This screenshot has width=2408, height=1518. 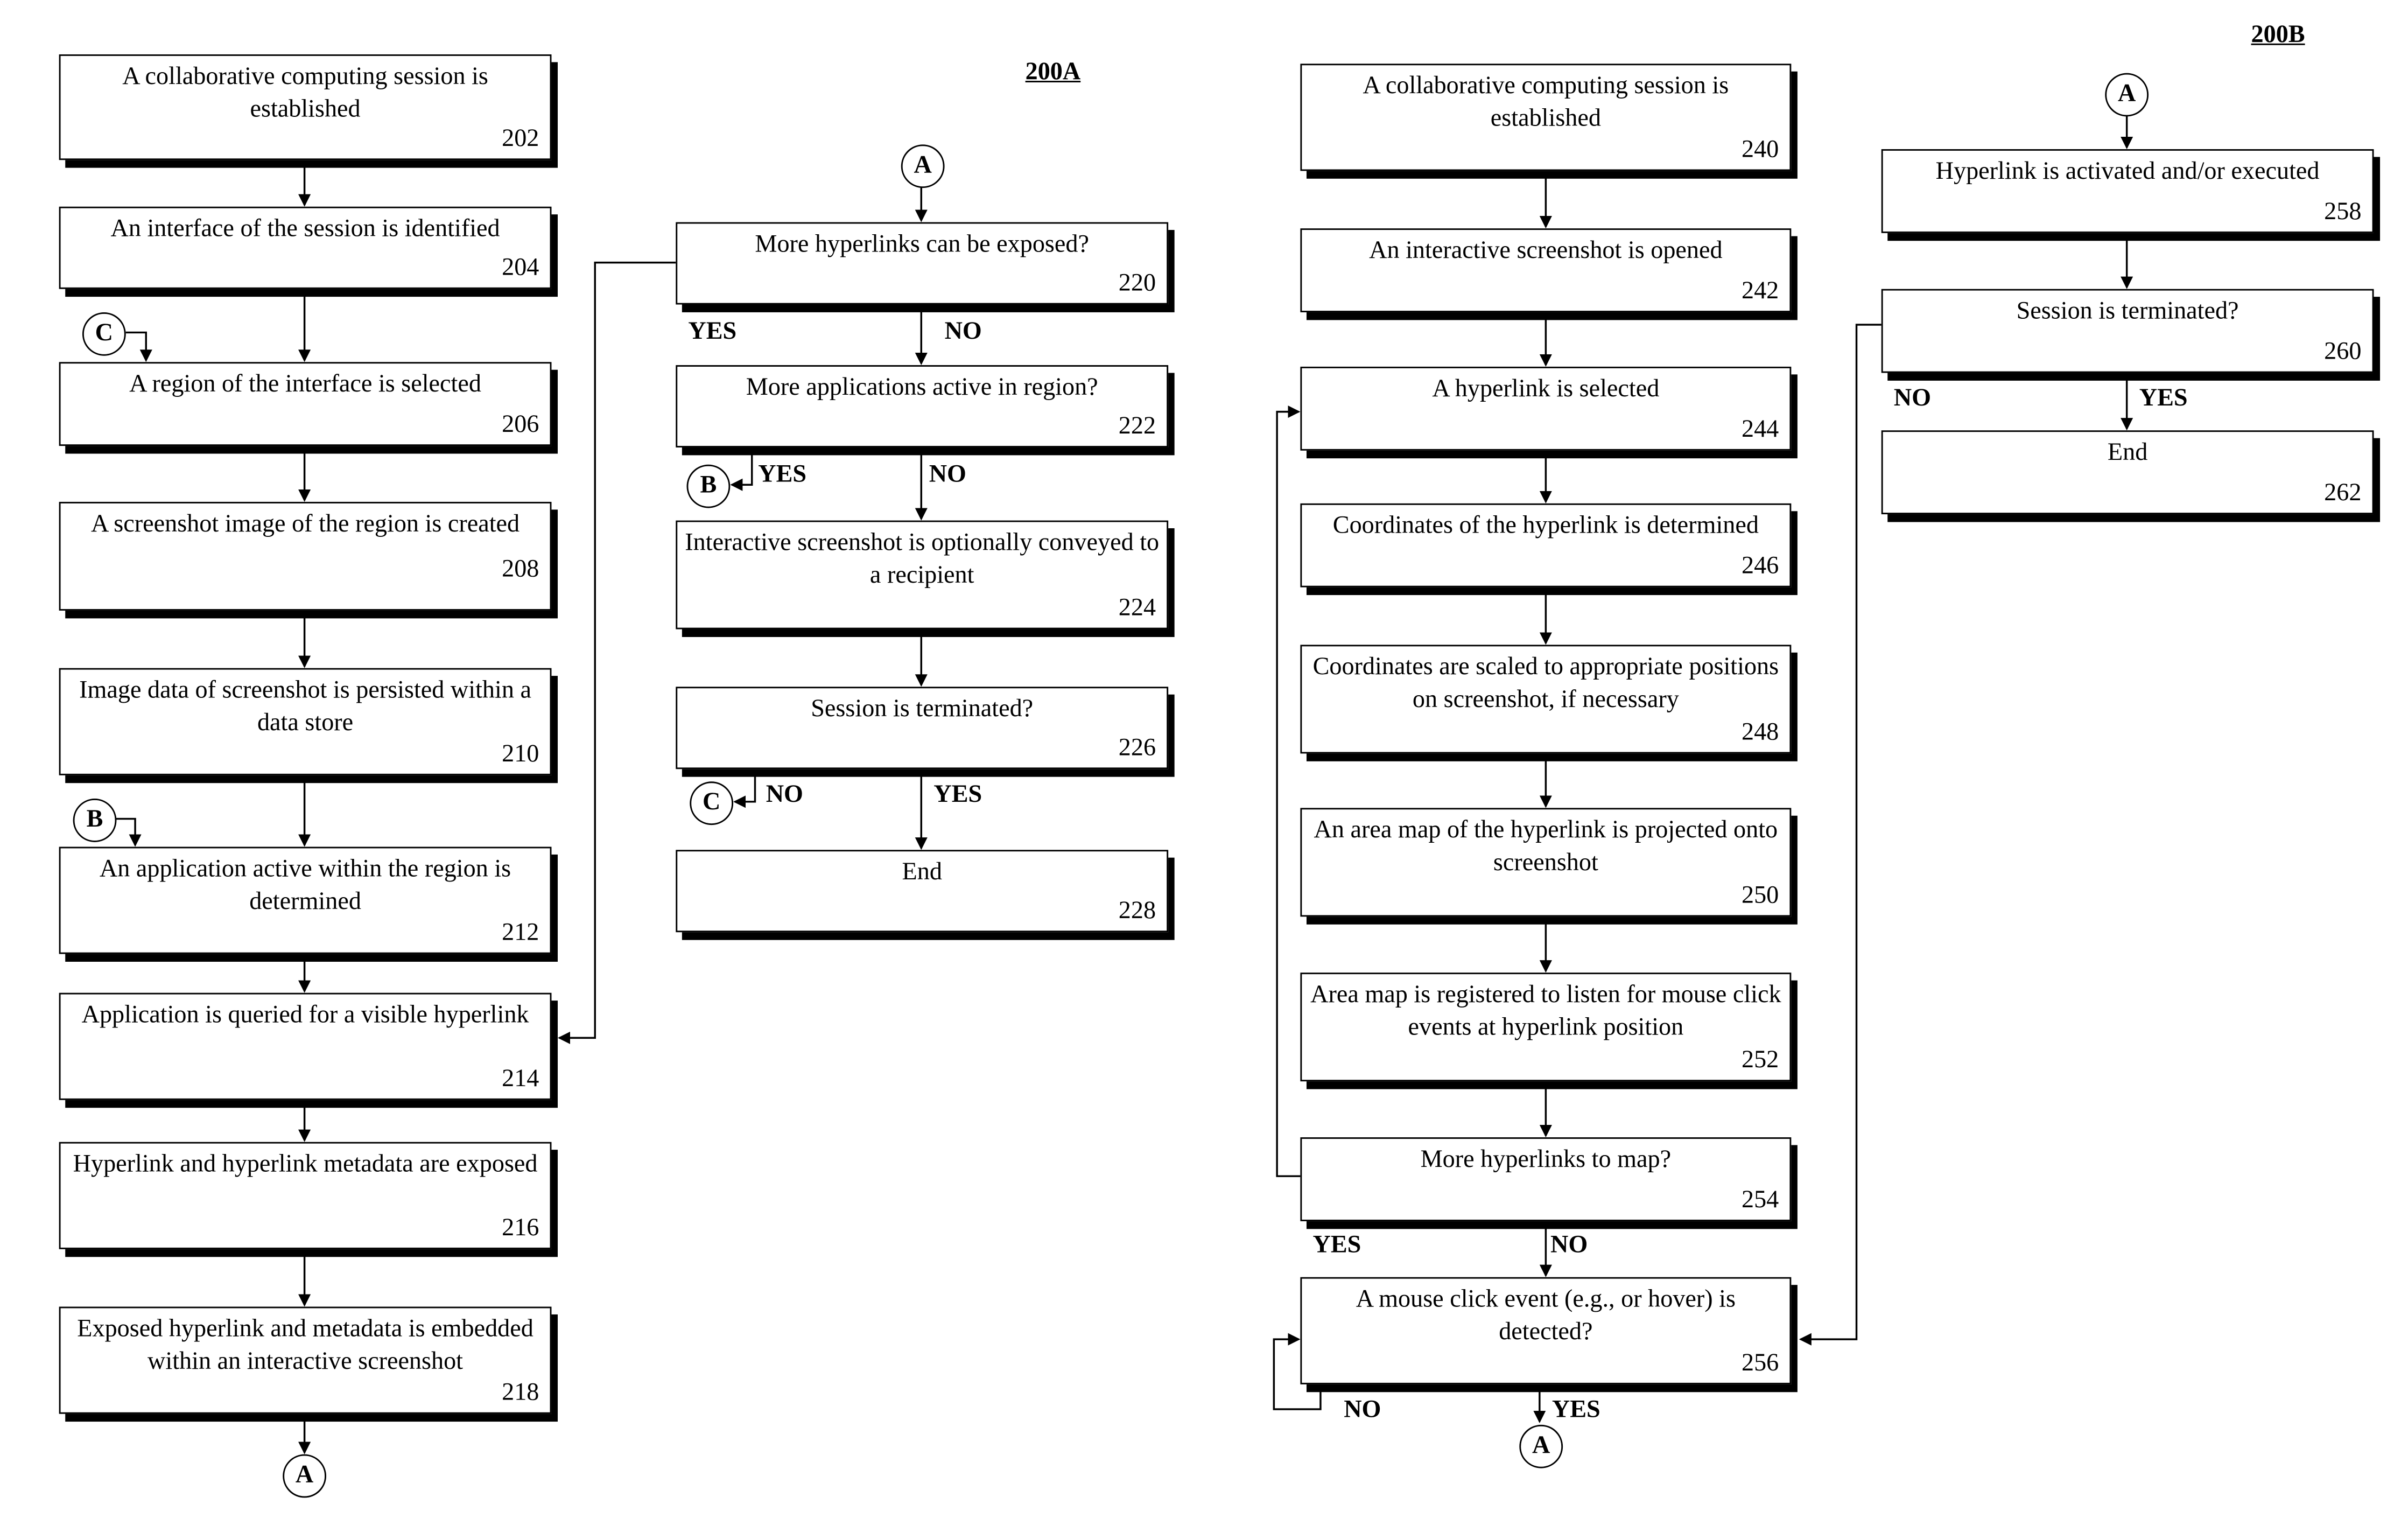 What do you see at coordinates (741, 472) in the screenshot?
I see `arrow-222-b` at bounding box center [741, 472].